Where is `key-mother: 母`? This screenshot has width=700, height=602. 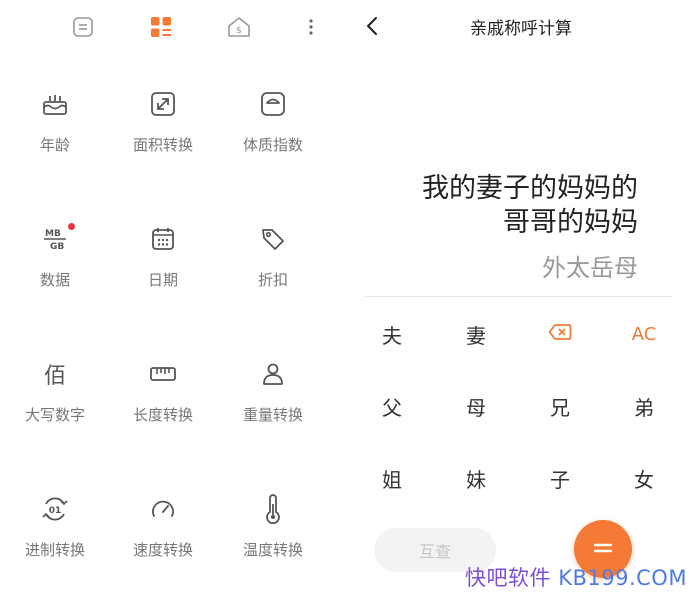 key-mother: 母 is located at coordinates (476, 406).